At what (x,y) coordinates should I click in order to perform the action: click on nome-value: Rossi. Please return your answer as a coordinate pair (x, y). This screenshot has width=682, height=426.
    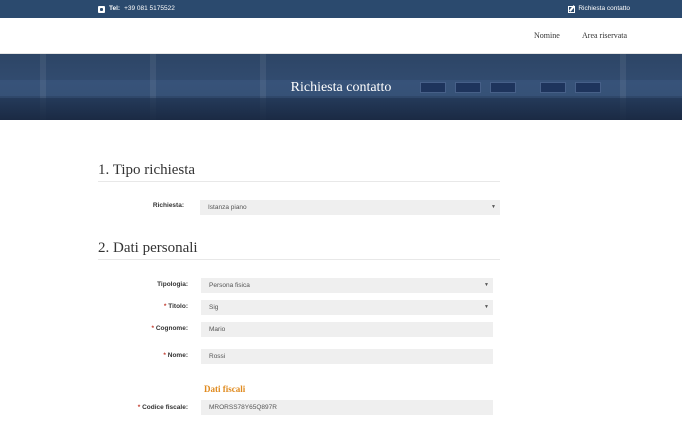
    Looking at the image, I should click on (217, 356).